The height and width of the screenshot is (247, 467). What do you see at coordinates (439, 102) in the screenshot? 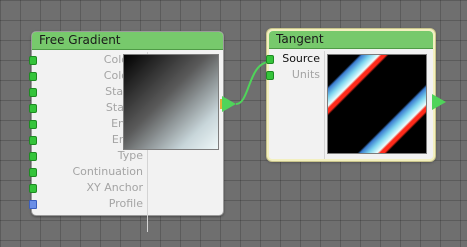
I see `tangent-output-port-icon` at bounding box center [439, 102].